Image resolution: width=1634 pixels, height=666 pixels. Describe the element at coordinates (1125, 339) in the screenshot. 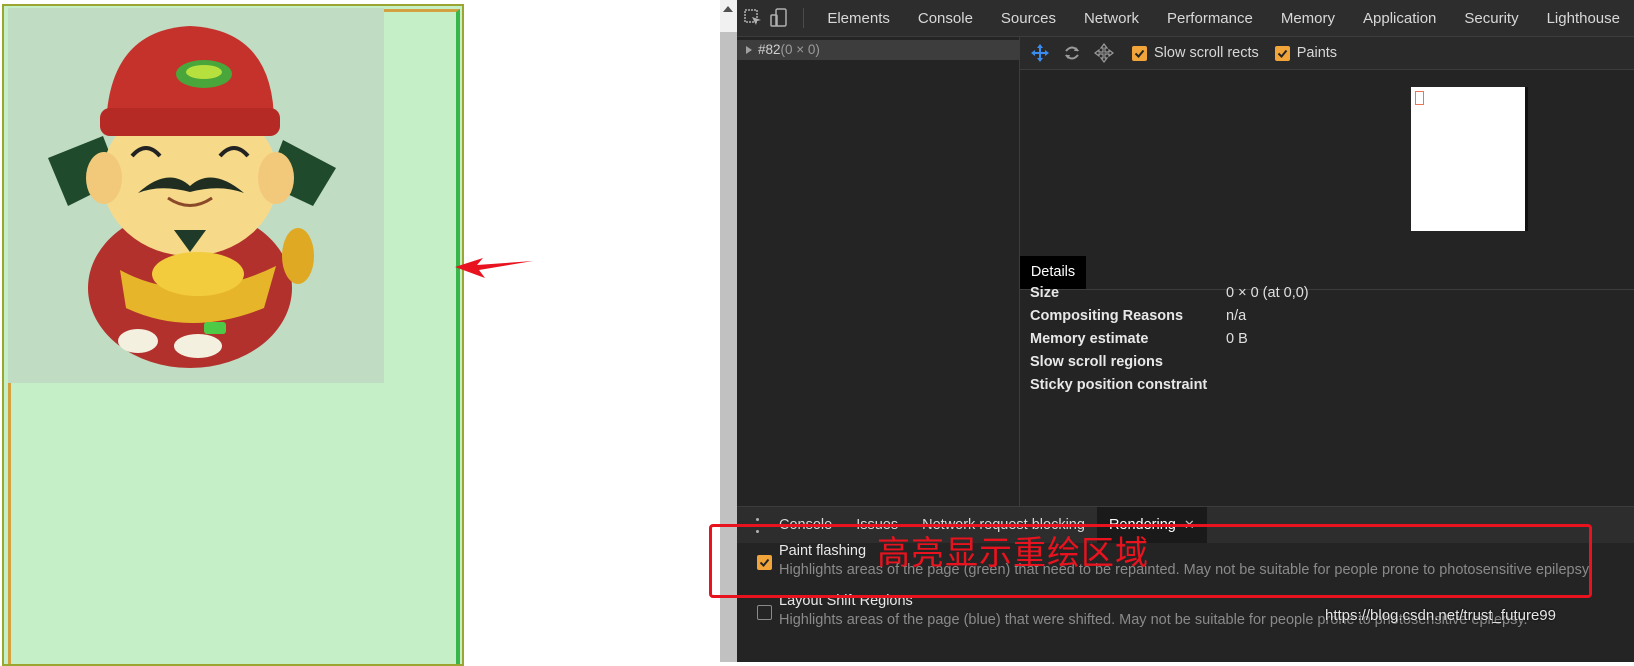

I see `detail-key: Memory estimate` at that location.